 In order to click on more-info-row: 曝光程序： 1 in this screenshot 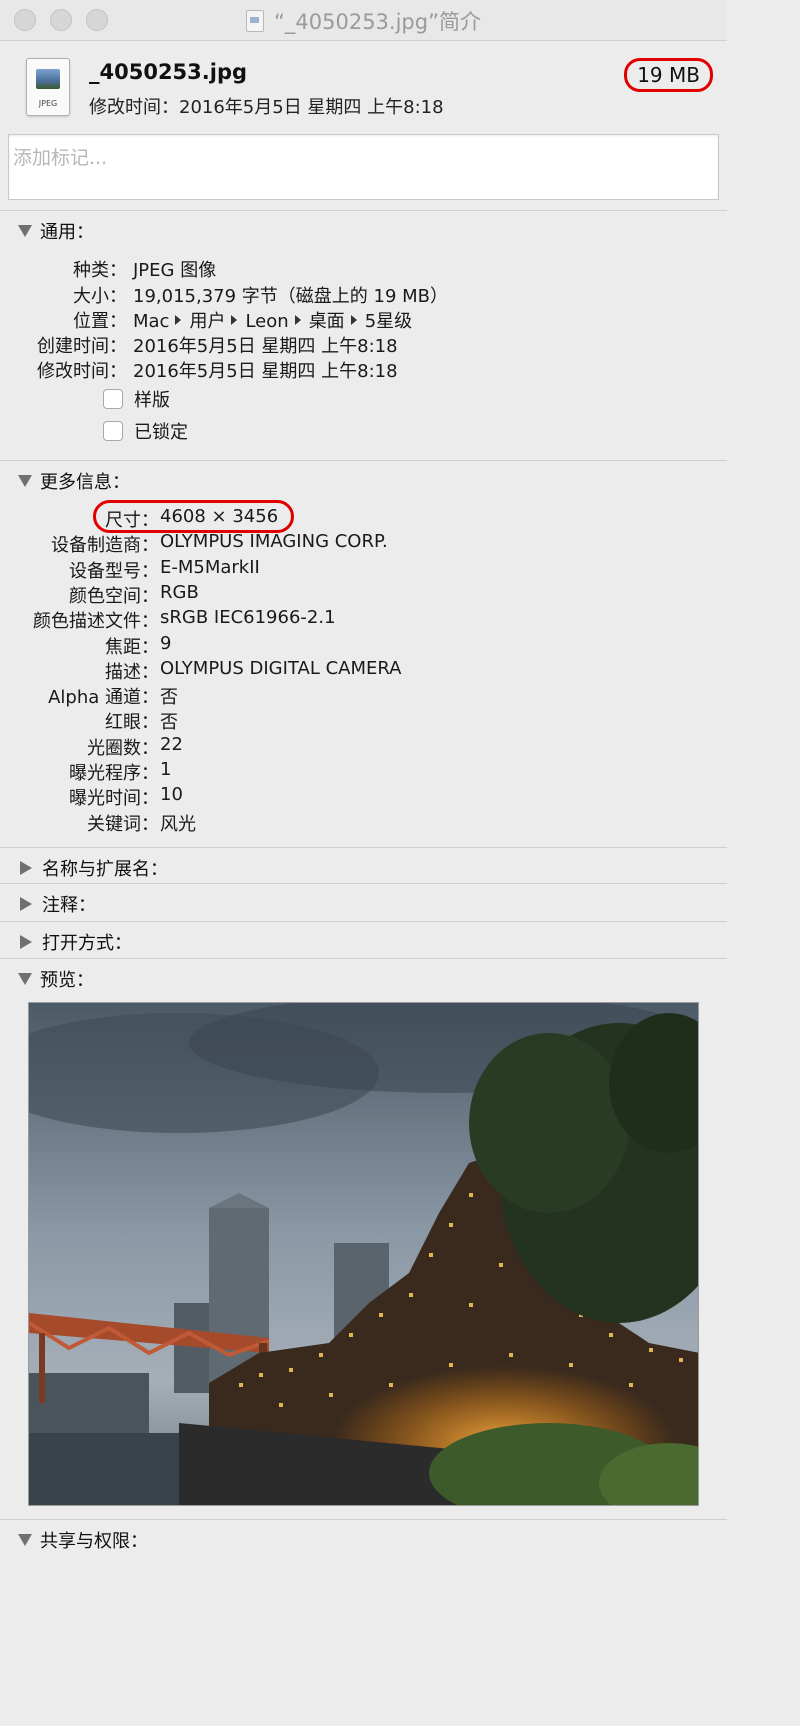, I will do `click(363, 771)`.